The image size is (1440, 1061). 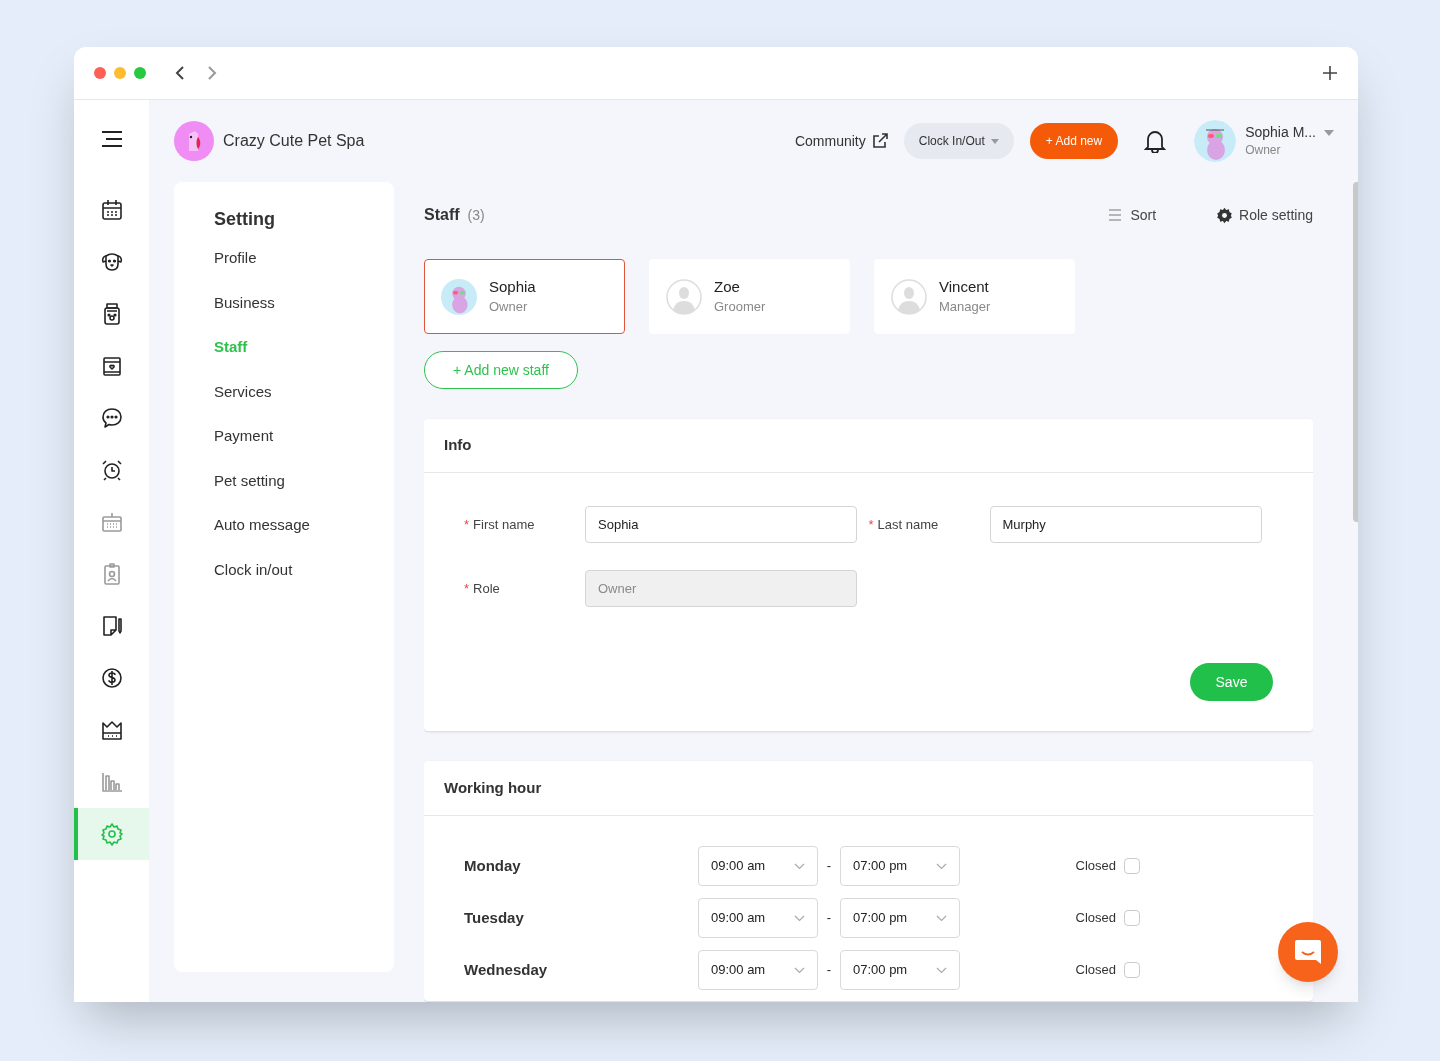 What do you see at coordinates (442, 215) in the screenshot?
I see `staff-title: Staff` at bounding box center [442, 215].